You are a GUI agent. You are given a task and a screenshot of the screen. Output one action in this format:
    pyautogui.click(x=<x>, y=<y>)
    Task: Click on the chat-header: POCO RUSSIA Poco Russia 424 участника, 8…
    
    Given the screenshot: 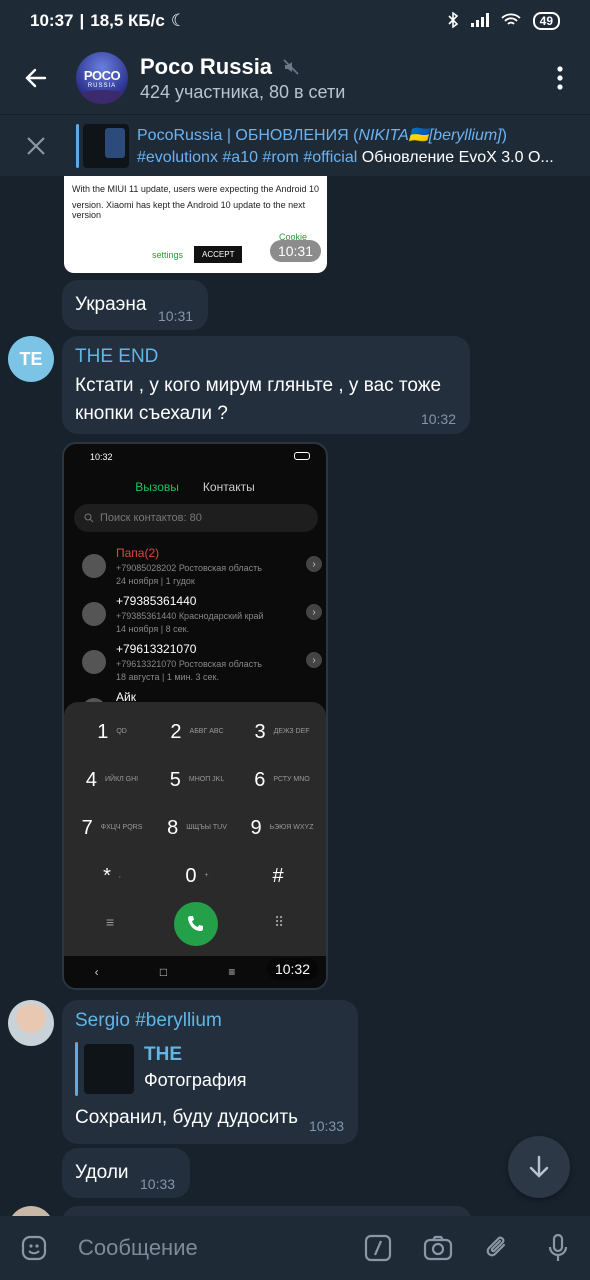 What is the action you would take?
    pyautogui.click(x=295, y=78)
    